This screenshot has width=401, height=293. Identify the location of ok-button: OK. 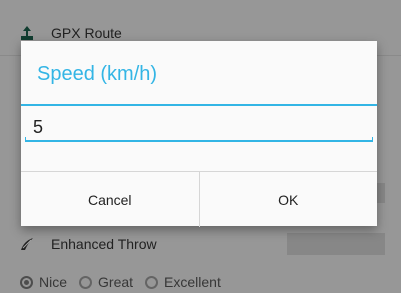
(289, 199).